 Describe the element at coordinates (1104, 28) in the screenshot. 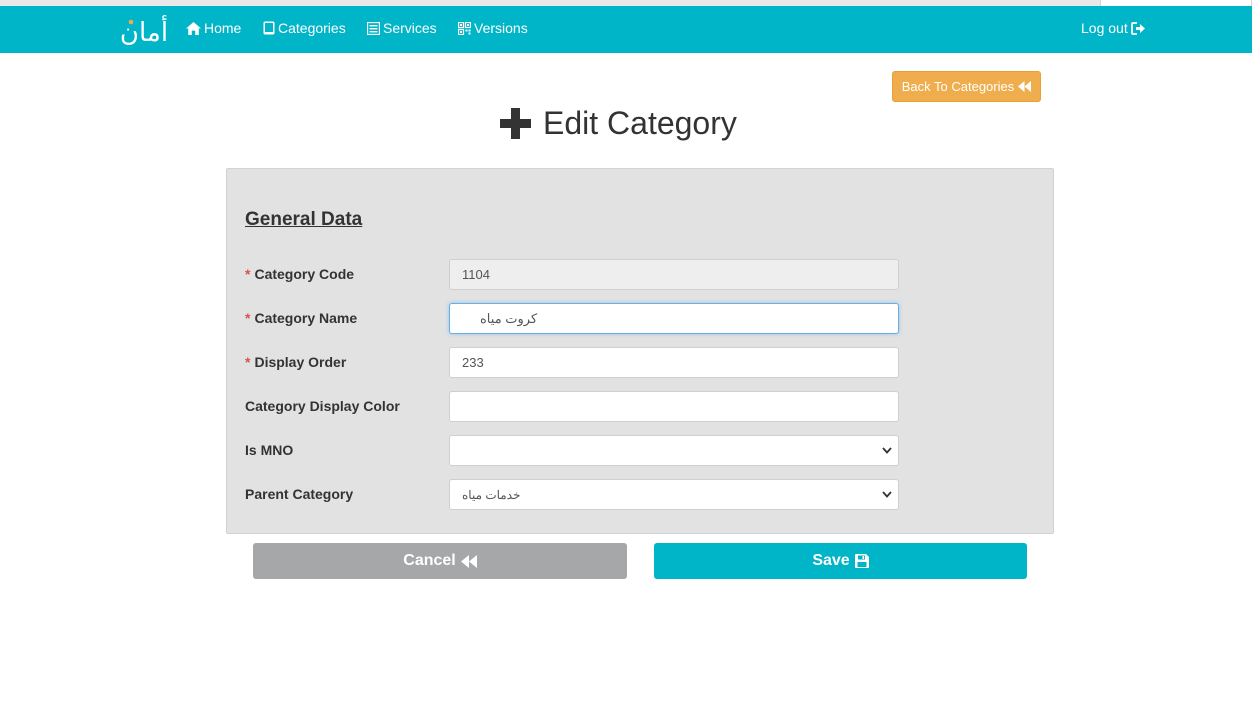

I see `logout-label: Log out` at that location.